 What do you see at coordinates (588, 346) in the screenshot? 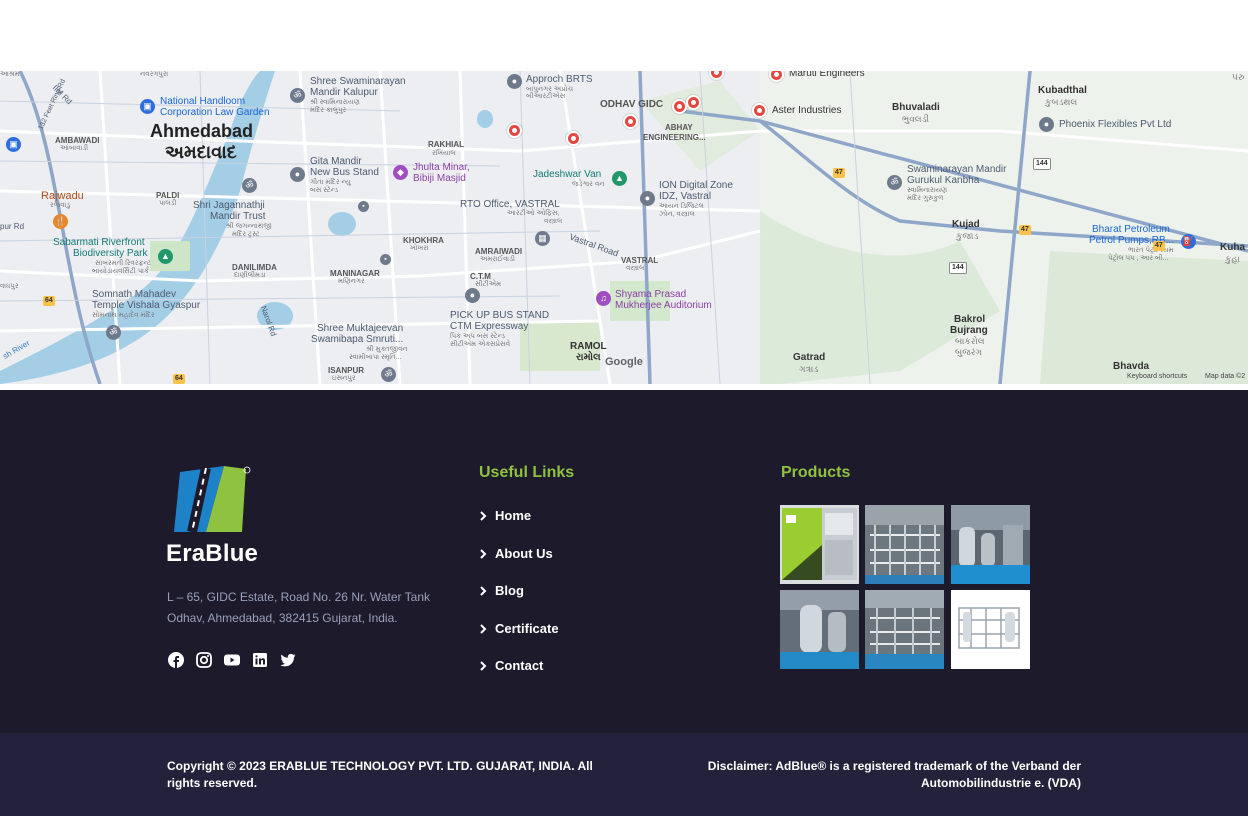
I see `map-label-ramol: RAMOL` at bounding box center [588, 346].